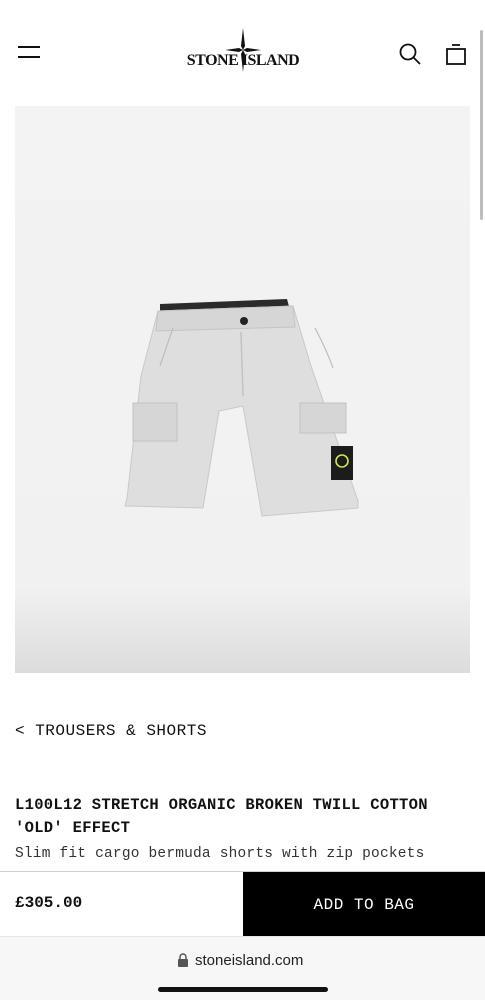  What do you see at coordinates (111, 731) in the screenshot?
I see `breadcrumb-back-link: < TROUSERS & SHORTS` at bounding box center [111, 731].